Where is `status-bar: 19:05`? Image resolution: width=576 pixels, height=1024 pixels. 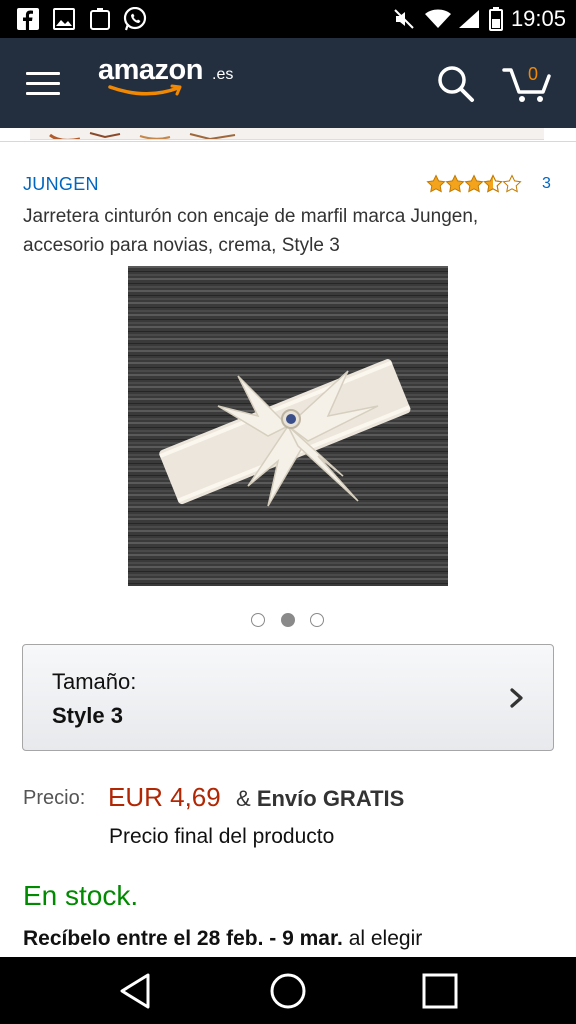 status-bar: 19:05 is located at coordinates (288, 19).